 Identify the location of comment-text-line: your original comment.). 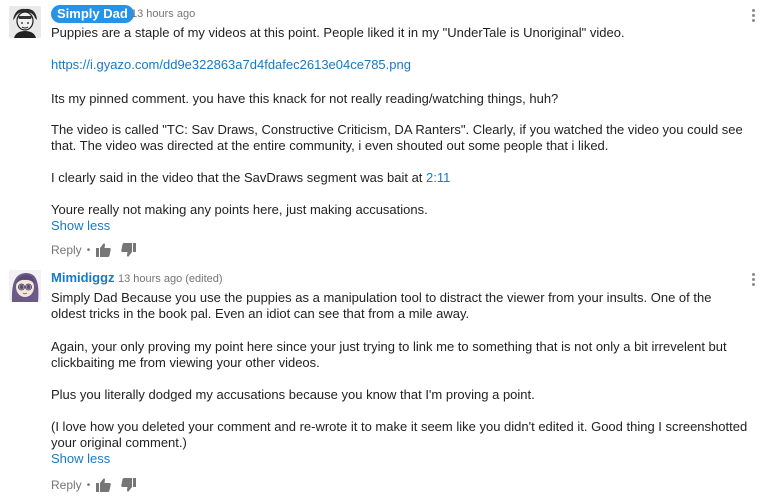
(119, 442).